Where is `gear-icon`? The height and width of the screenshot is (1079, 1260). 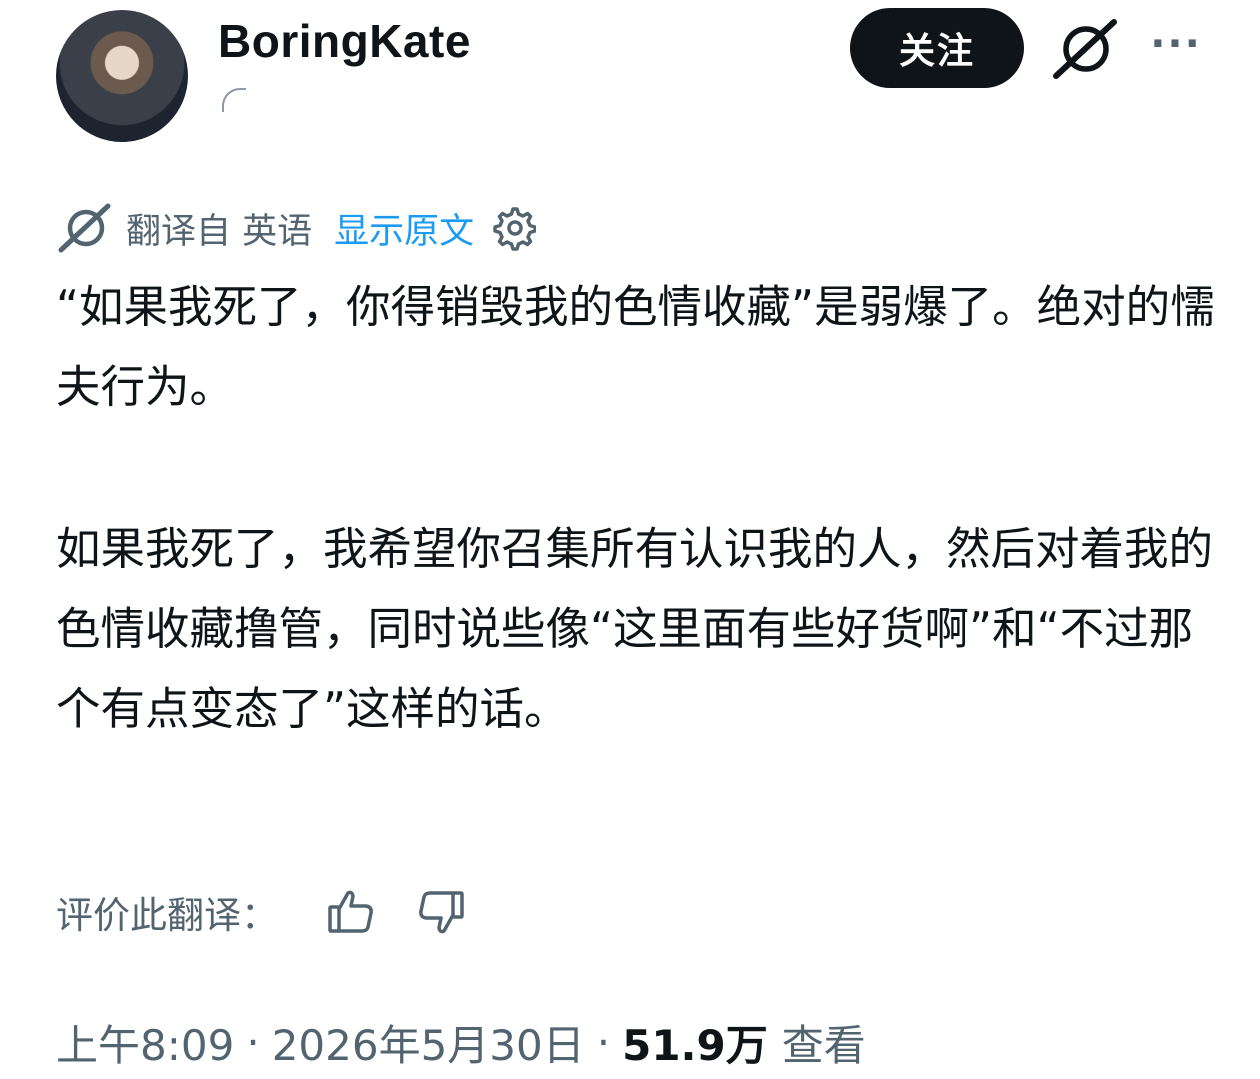
gear-icon is located at coordinates (513, 228).